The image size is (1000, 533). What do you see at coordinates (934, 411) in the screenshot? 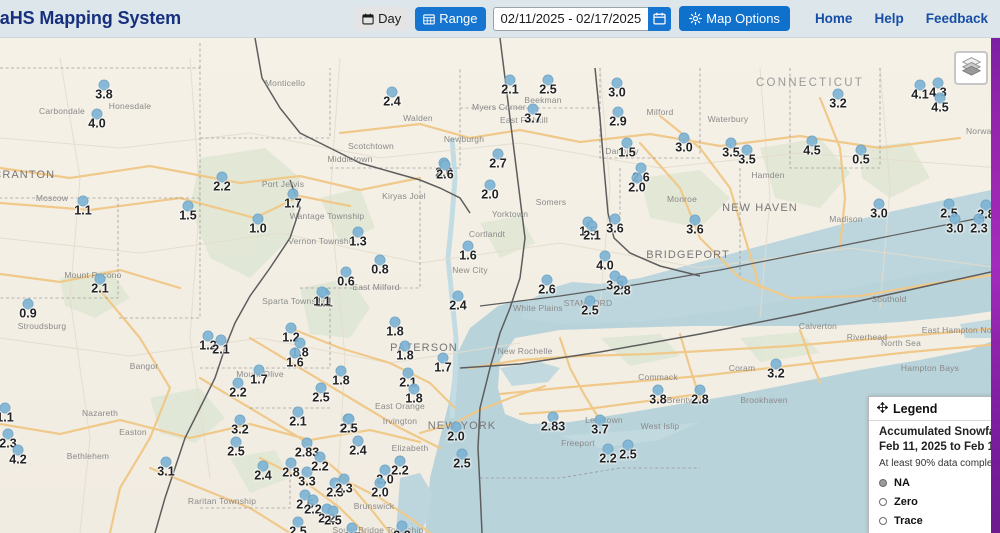
I see `legend-header-draggable: Legend` at bounding box center [934, 411].